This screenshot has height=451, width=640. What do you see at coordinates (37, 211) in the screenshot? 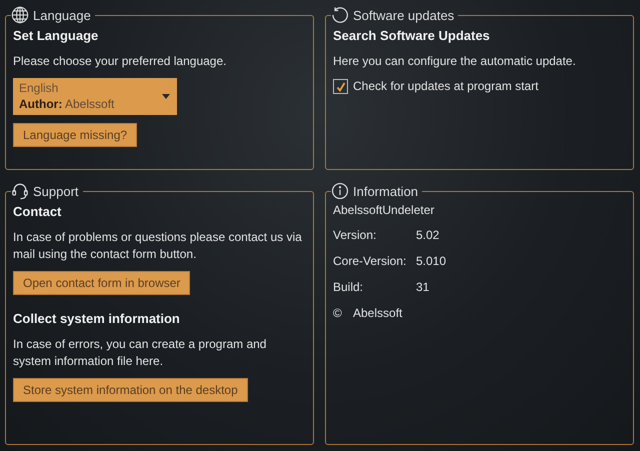
I see `section-heading: Contact` at bounding box center [37, 211].